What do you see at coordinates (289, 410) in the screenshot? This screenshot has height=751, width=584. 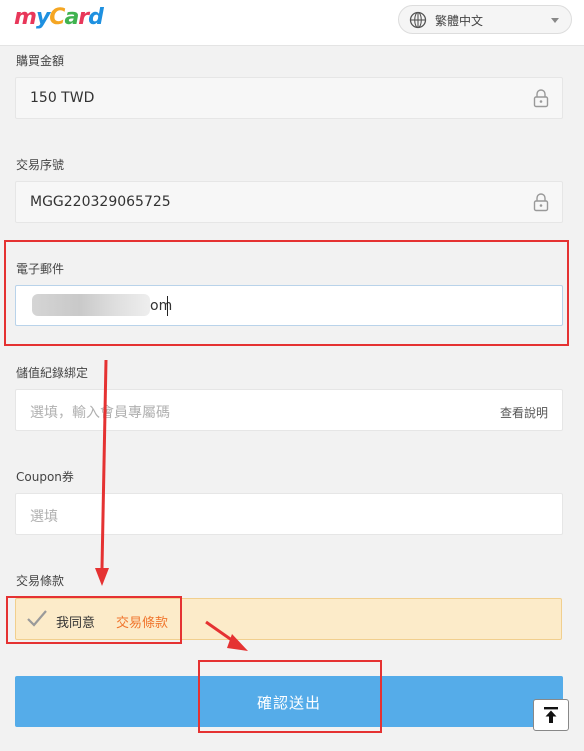 I see `binding-input: 選填，輸入會員專屬碼 查看說明` at bounding box center [289, 410].